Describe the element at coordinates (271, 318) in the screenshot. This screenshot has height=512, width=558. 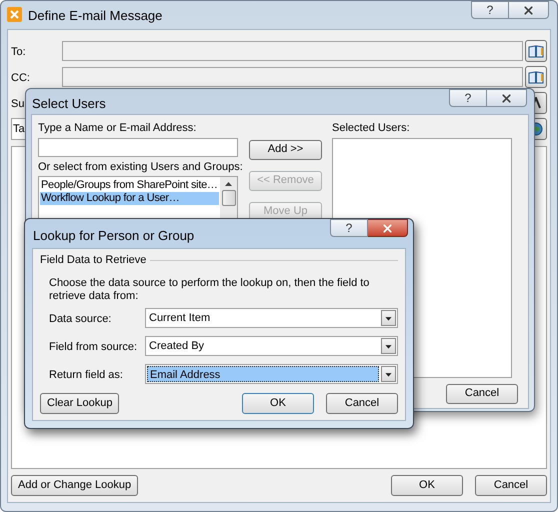
I see `dropdown: Current Item` at that location.